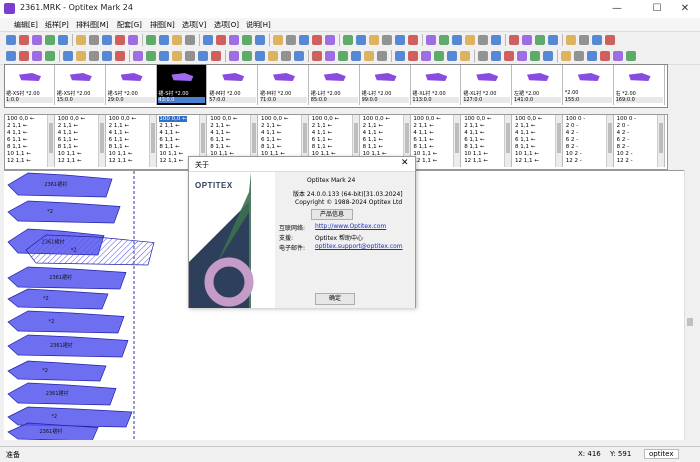 This screenshot has height=462, width=700. What do you see at coordinates (617, 9) in the screenshot?
I see `minimize-button: —` at bounding box center [617, 9].